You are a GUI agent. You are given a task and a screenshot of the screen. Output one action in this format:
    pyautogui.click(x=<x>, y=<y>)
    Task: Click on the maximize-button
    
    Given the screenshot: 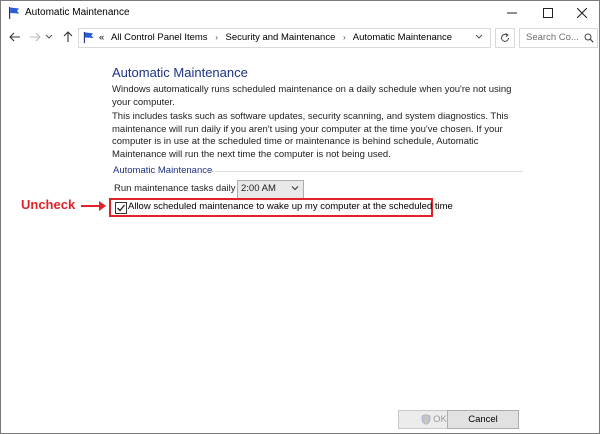 What is the action you would take?
    pyautogui.click(x=548, y=13)
    